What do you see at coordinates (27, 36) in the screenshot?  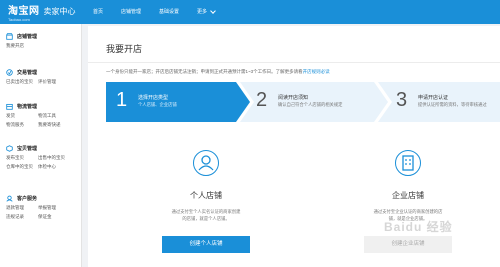 I see `sidebar-group-label: 店铺管理` at bounding box center [27, 36].